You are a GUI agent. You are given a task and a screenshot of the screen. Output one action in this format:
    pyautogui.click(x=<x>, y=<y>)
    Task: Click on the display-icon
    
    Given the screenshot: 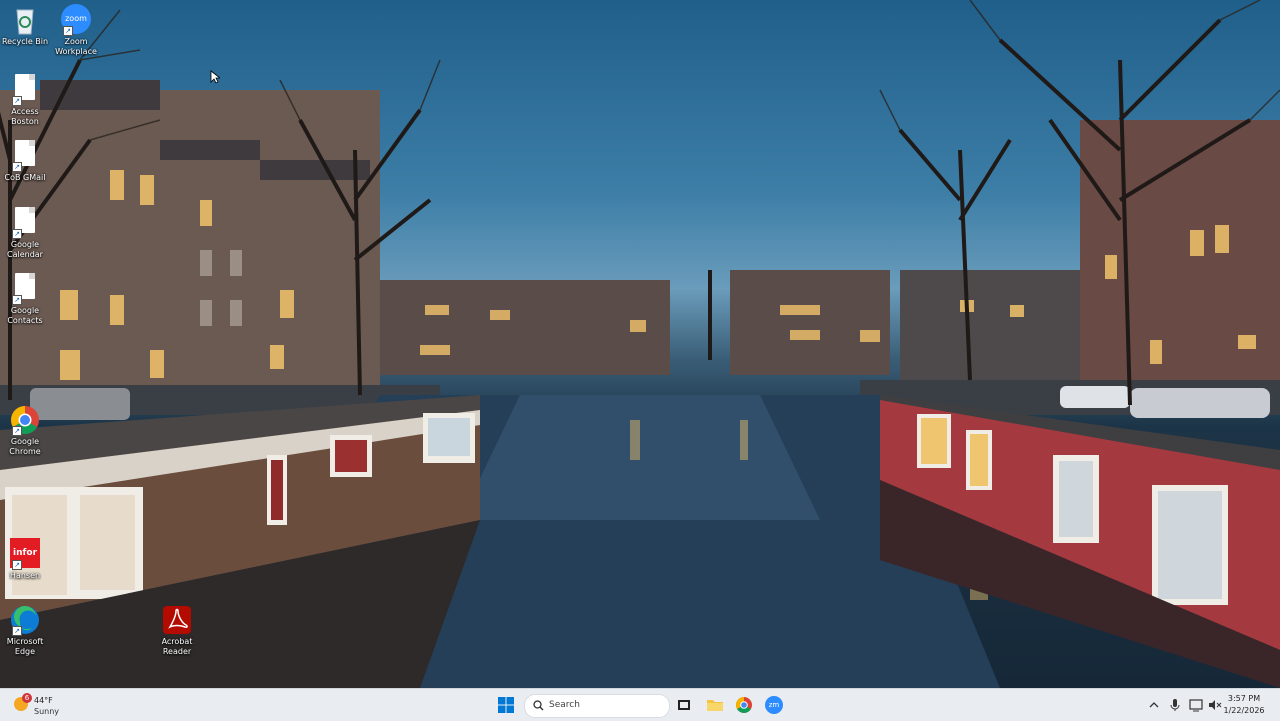 What is the action you would take?
    pyautogui.click(x=1196, y=705)
    